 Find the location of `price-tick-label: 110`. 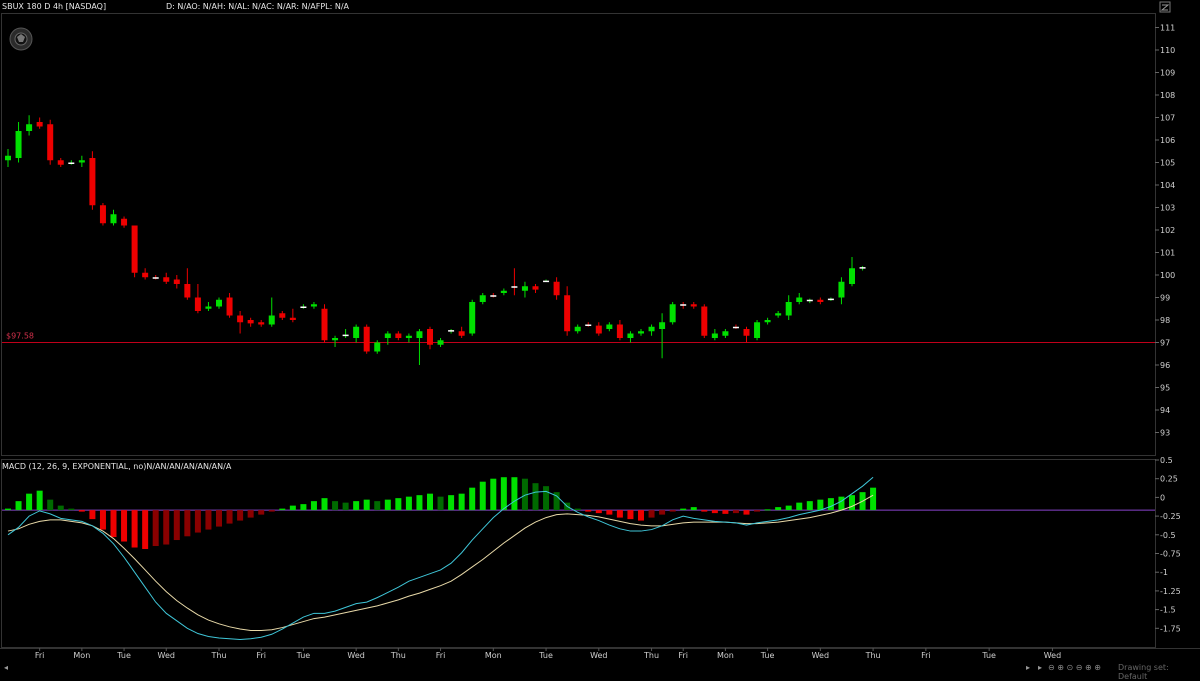

price-tick-label: 110 is located at coordinates (1167, 50).